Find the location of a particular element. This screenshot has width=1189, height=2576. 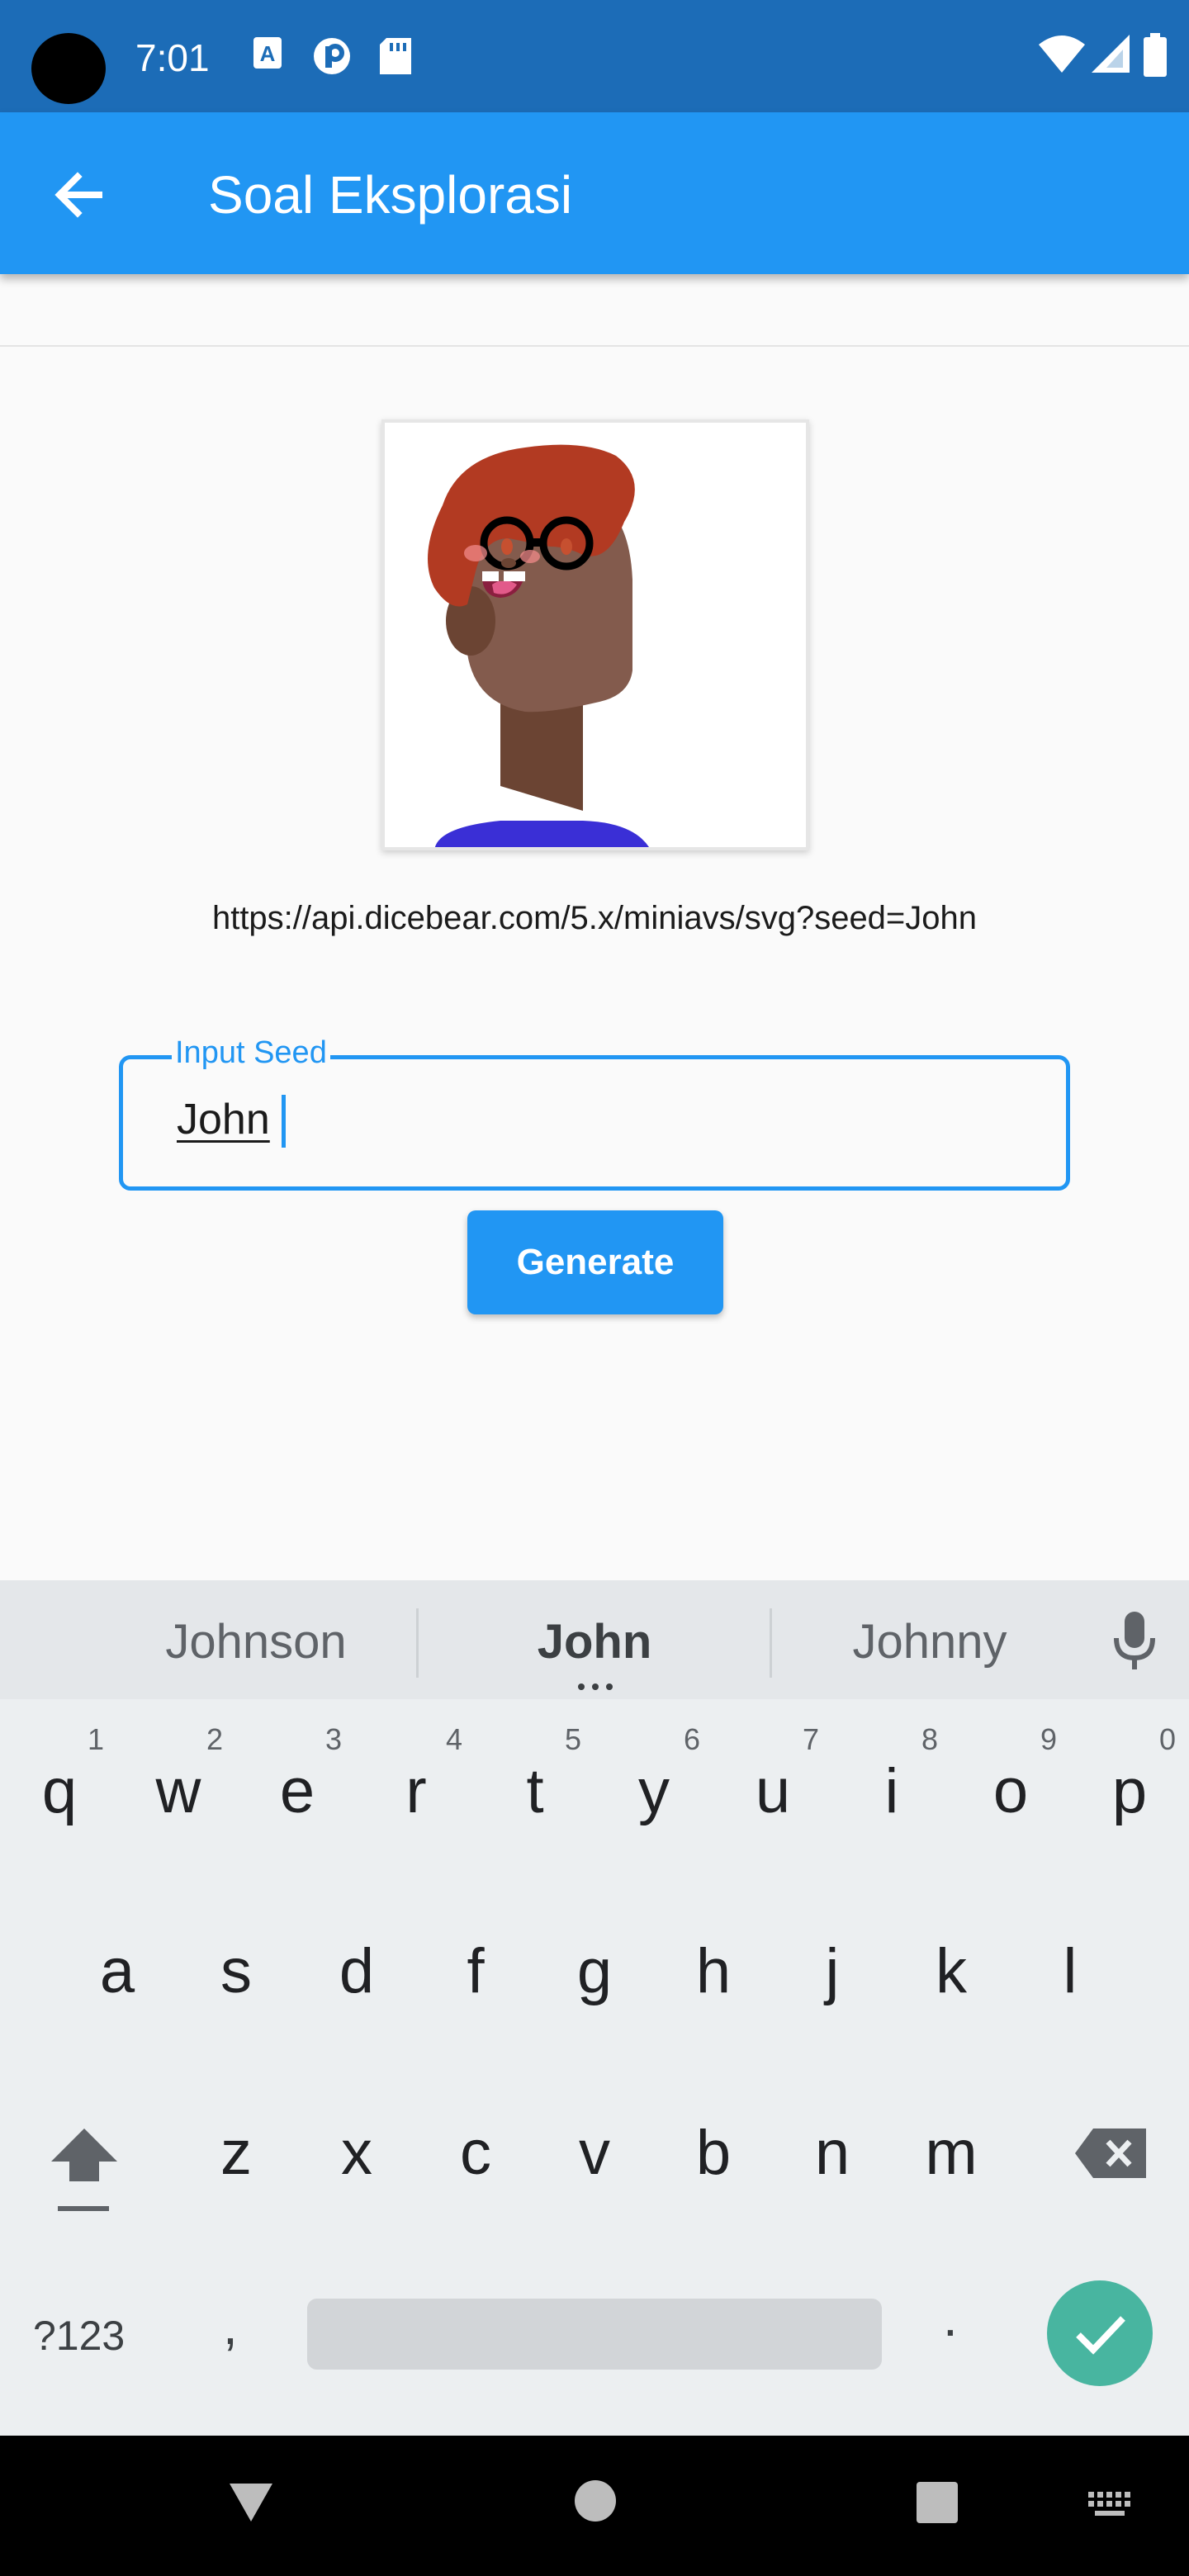

key-j: j is located at coordinates (832, 1972).